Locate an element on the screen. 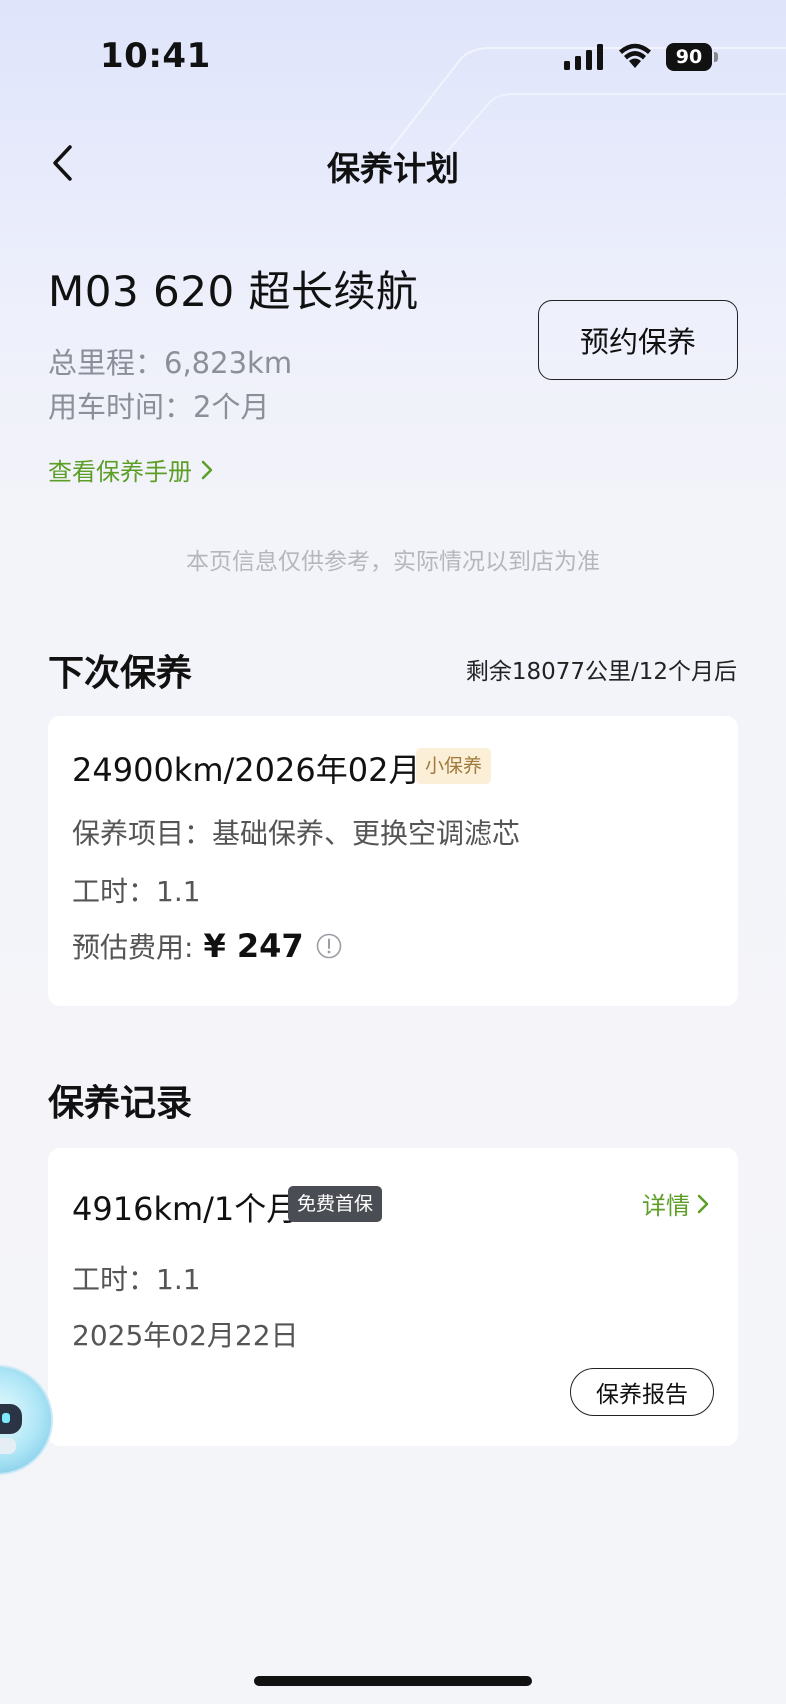  maintenance-items: 保养项目：基础保养、更换空调滤芯 is located at coordinates (296, 833).